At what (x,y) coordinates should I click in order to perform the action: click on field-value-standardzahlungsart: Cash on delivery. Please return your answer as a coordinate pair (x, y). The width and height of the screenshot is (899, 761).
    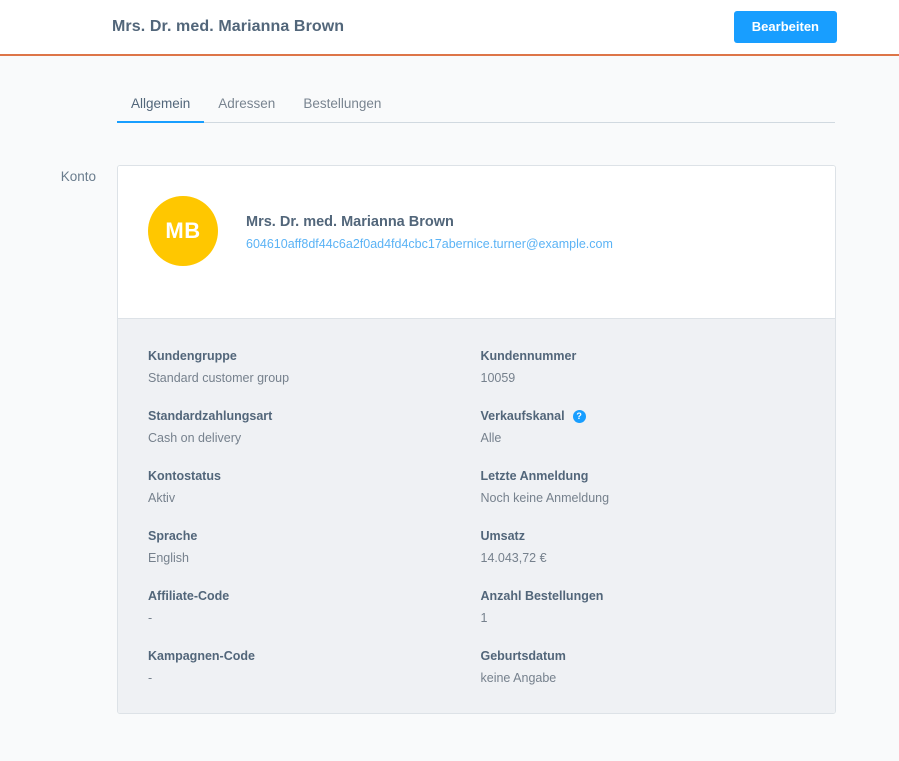
    Looking at the image, I should click on (195, 438).